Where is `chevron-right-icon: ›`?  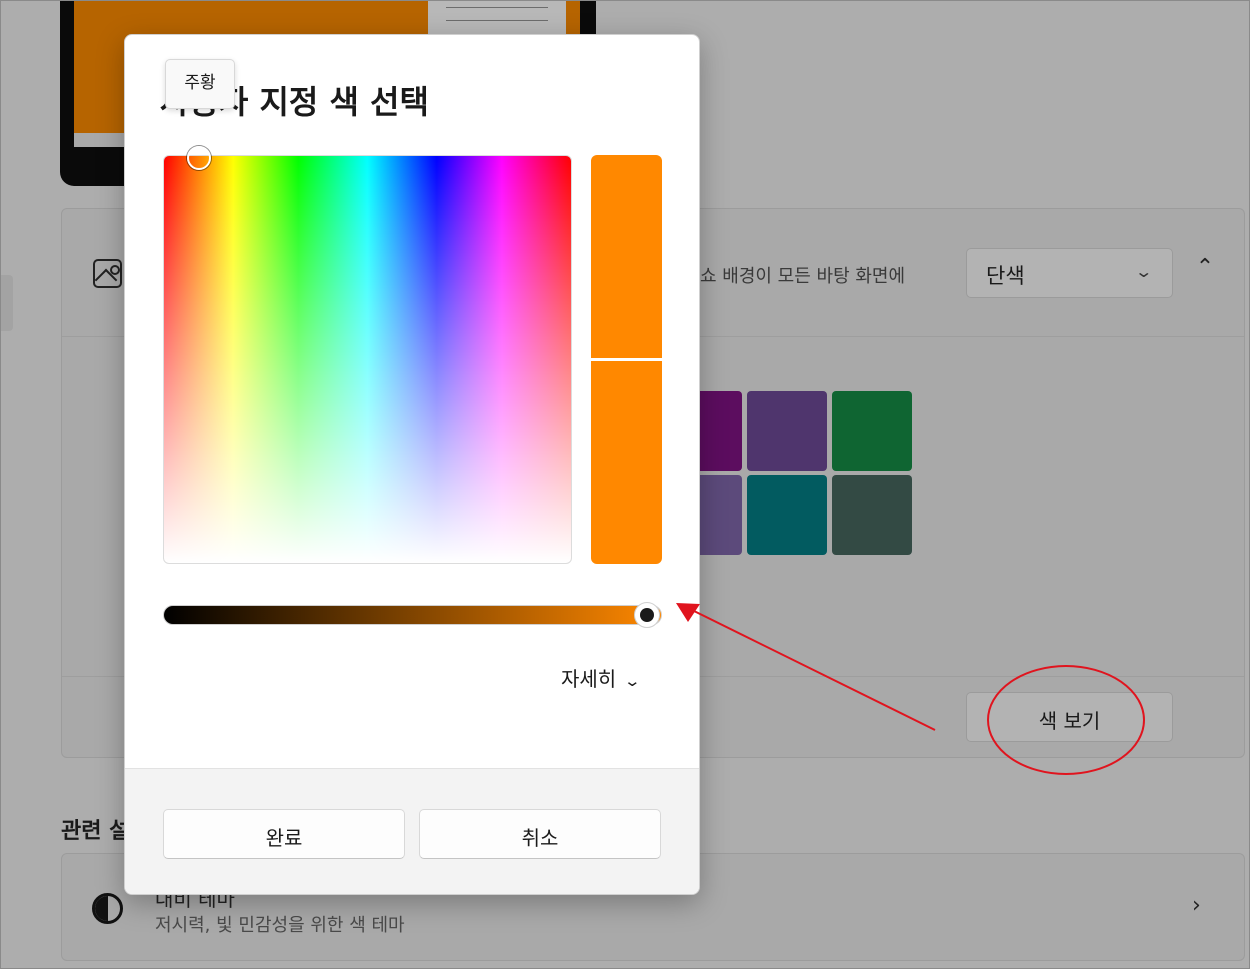 chevron-right-icon: › is located at coordinates (1196, 905).